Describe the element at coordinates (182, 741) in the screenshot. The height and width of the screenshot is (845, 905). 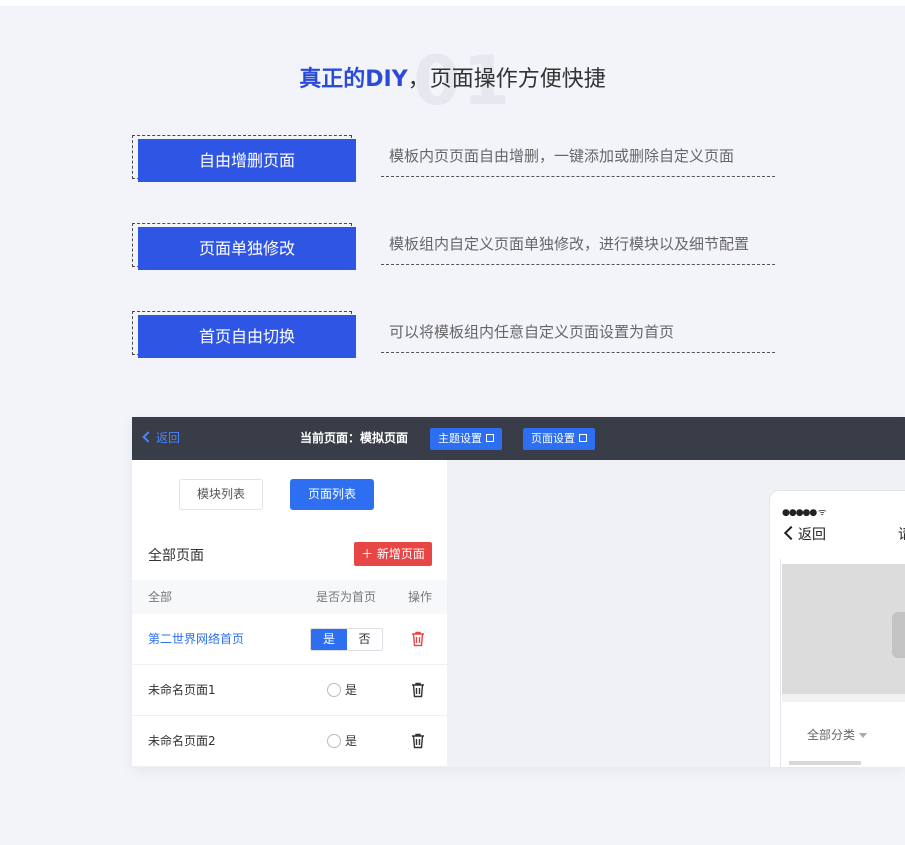
I see `page-name: 未命名页面2` at that location.